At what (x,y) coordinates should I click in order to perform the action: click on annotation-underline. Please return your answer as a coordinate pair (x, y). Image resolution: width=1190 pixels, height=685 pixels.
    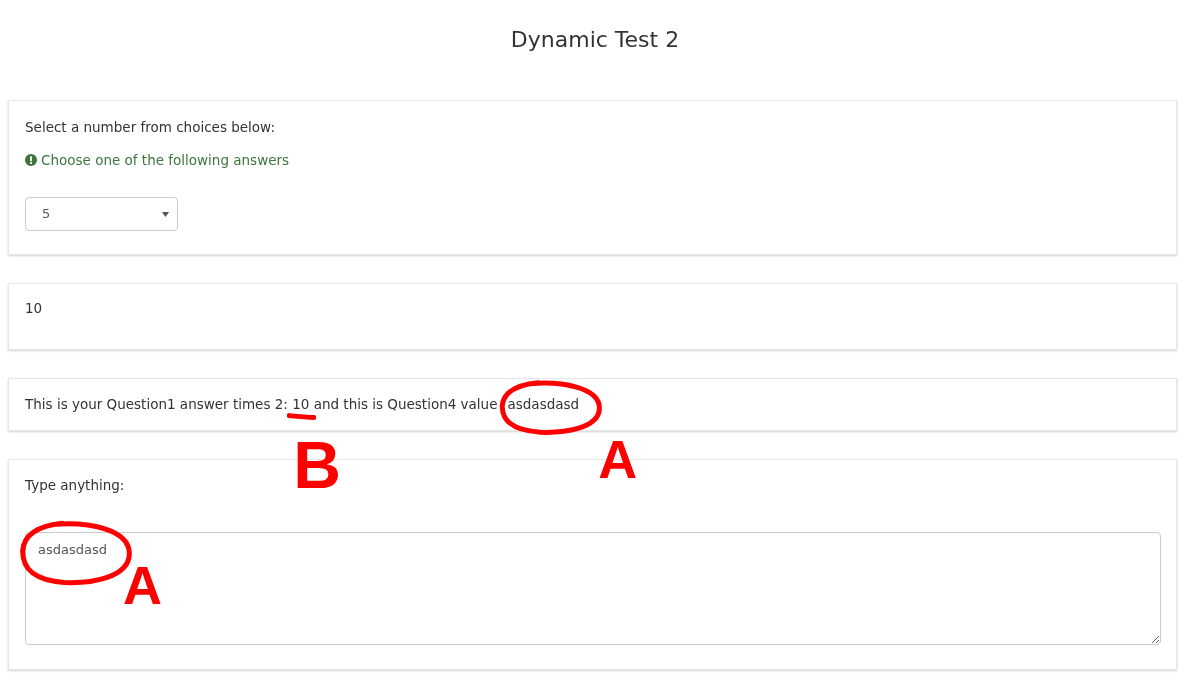
    Looking at the image, I should click on (302, 416).